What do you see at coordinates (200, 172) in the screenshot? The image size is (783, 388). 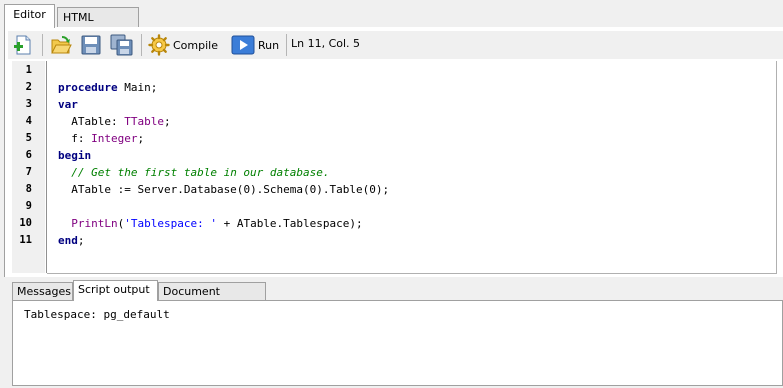 I see `code-line: // Get the first table in our database.` at bounding box center [200, 172].